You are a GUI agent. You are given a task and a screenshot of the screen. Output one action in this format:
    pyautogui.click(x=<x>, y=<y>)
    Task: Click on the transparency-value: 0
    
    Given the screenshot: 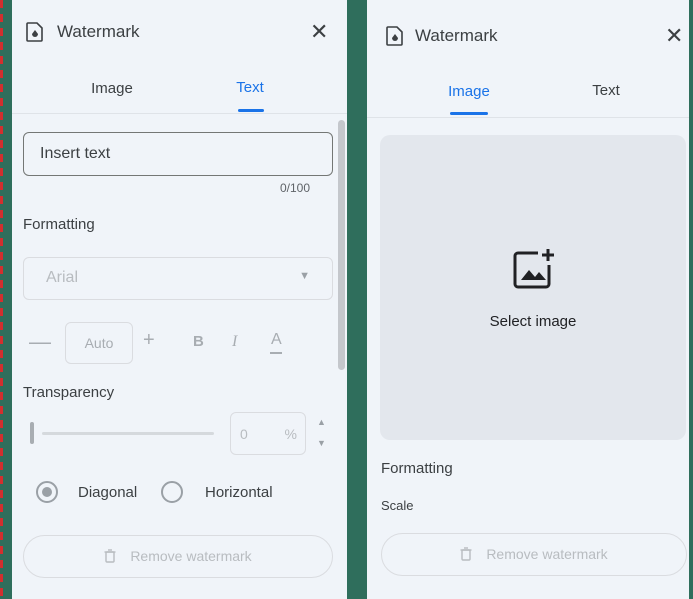 What is the action you would take?
    pyautogui.click(x=244, y=434)
    